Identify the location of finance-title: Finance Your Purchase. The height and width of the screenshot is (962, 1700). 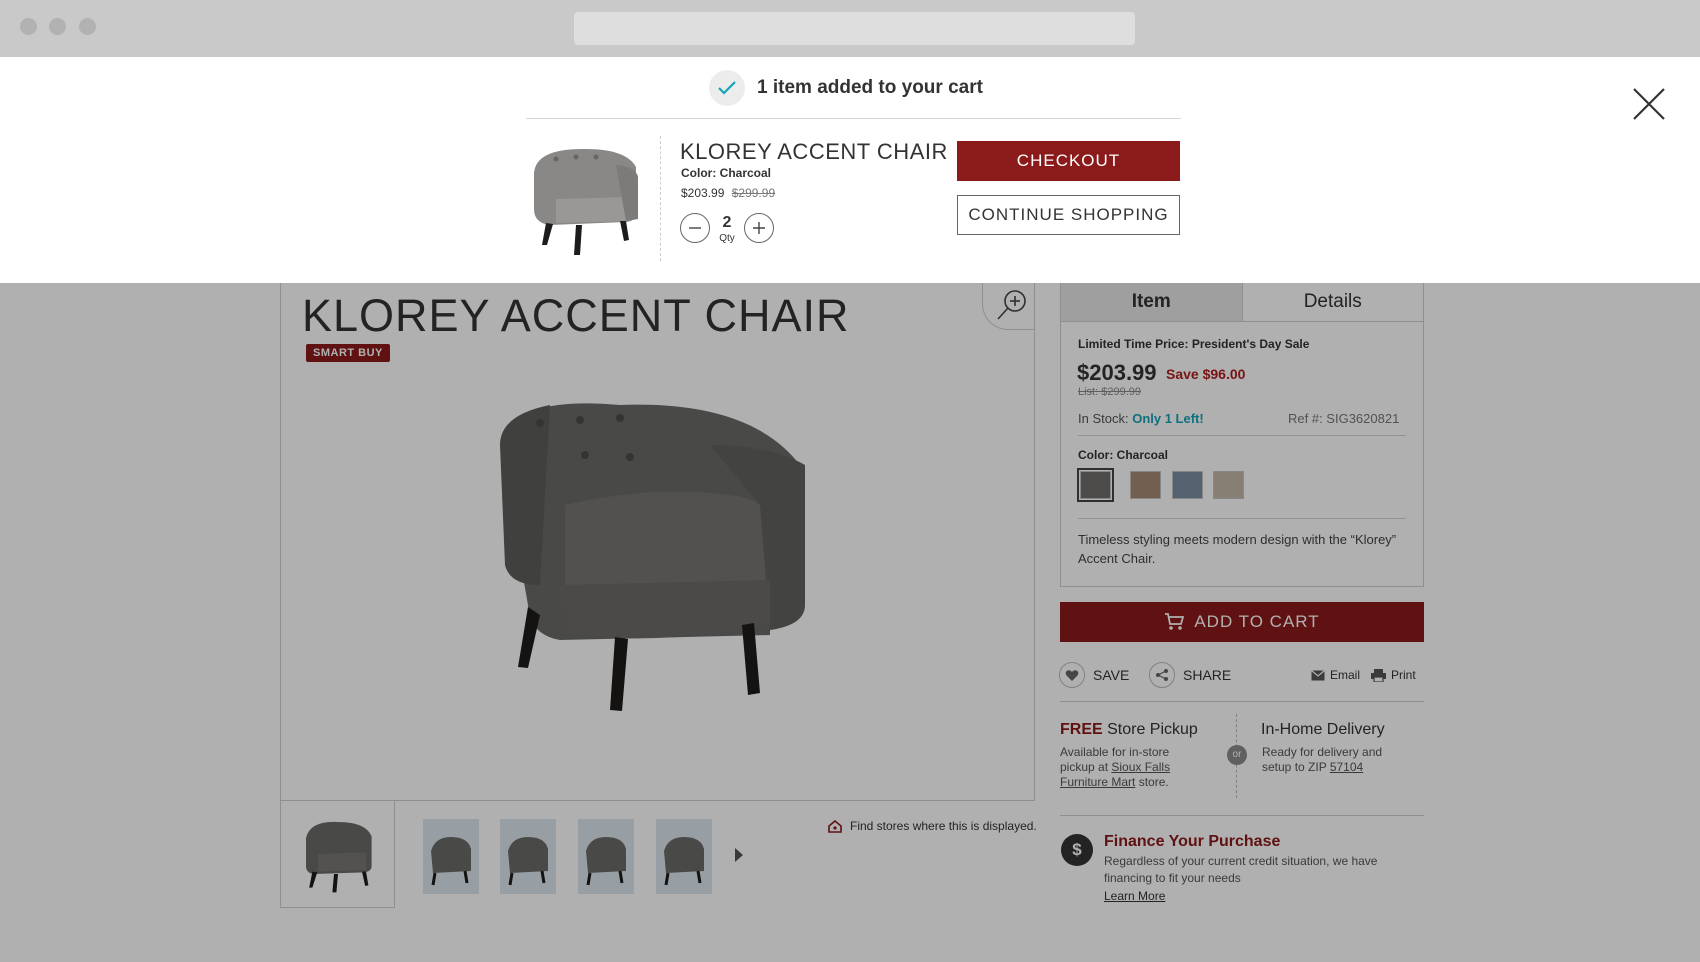
(1192, 842).